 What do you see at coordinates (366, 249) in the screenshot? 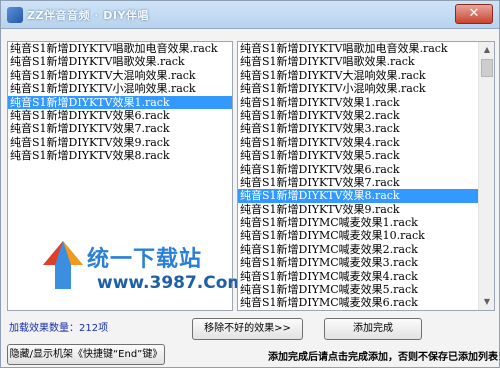
I see `list-item: 纯音S1新增DIYMC喊麦效果2.rack` at bounding box center [366, 249].